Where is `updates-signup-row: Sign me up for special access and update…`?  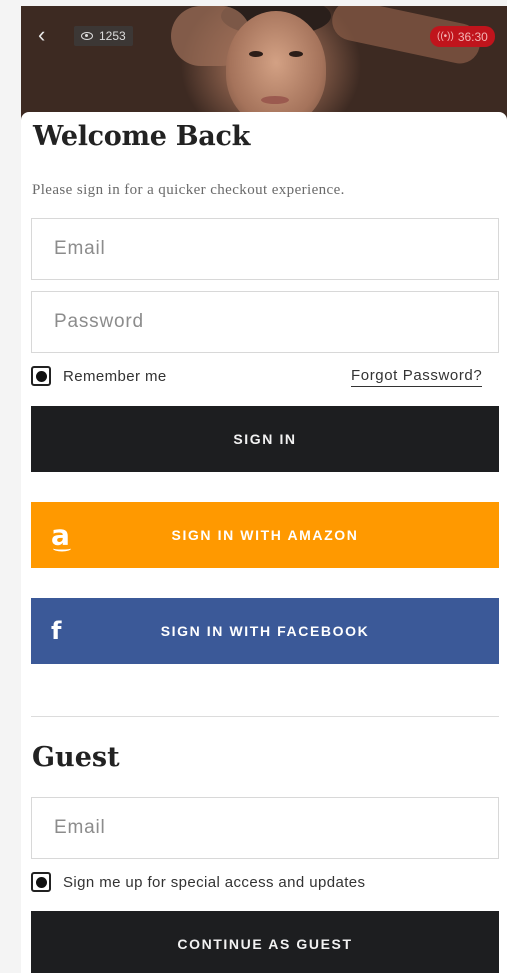 updates-signup-row: Sign me up for special access and update… is located at coordinates (198, 882).